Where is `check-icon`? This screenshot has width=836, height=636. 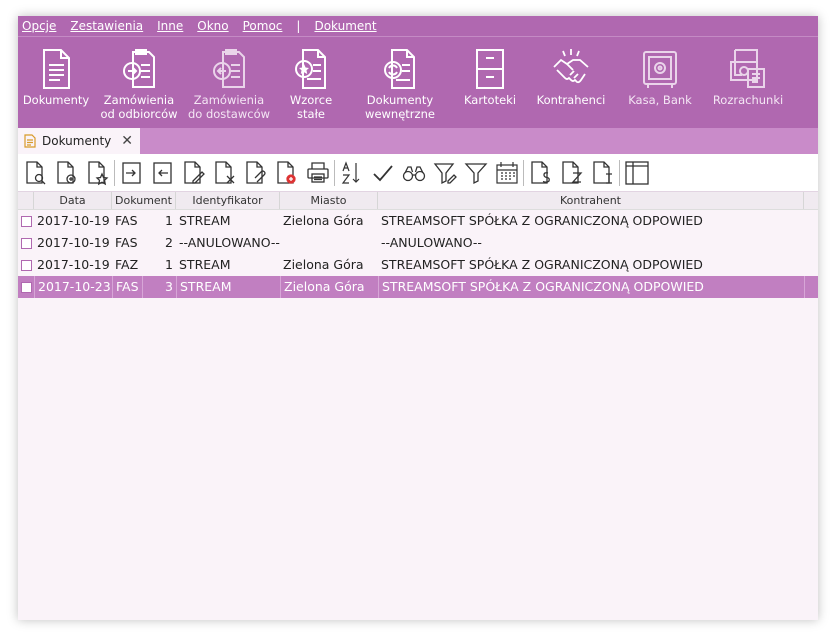
check-icon is located at coordinates (382, 172).